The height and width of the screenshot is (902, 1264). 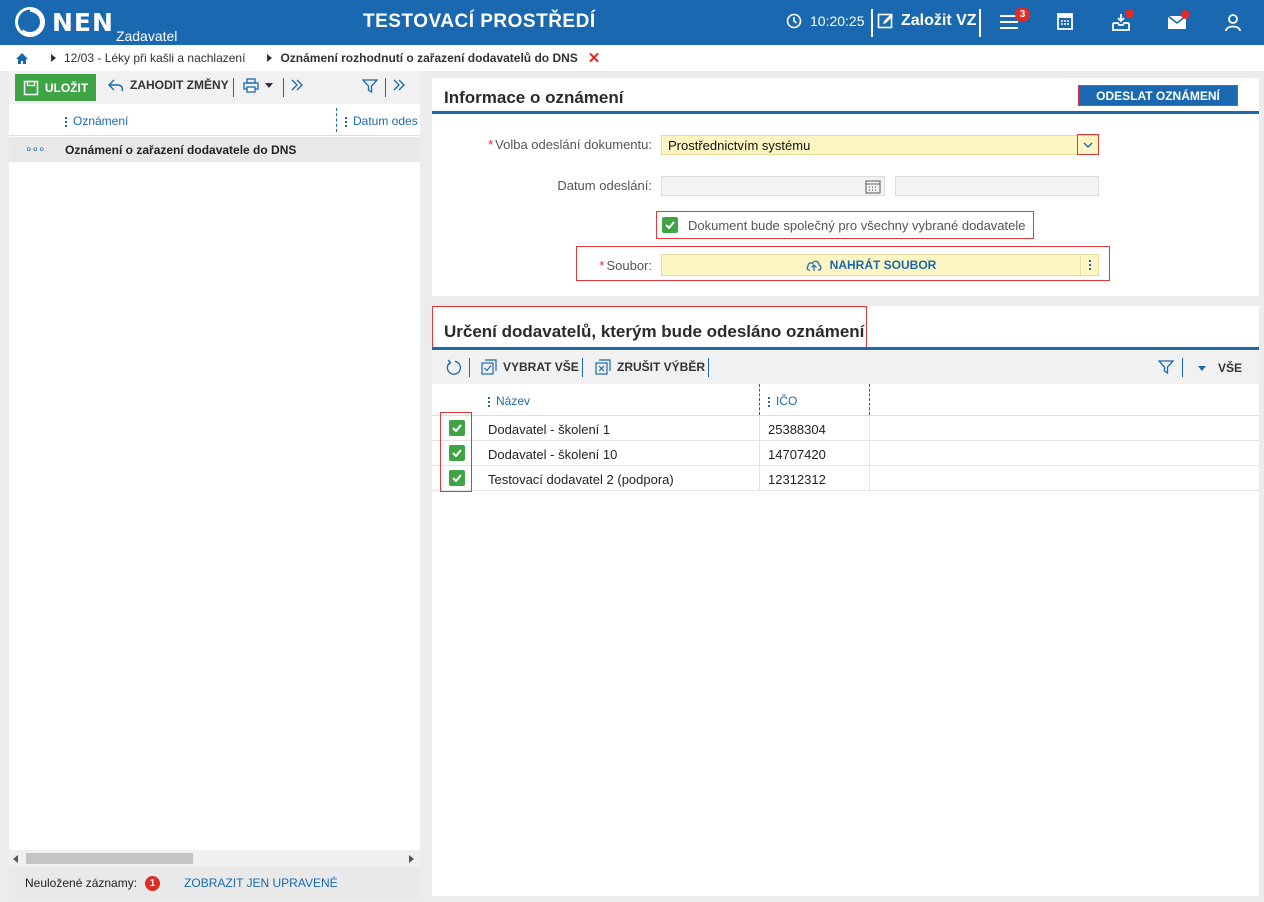 What do you see at coordinates (154, 58) in the screenshot?
I see `breadcrumb-parent: 12/03 - Léky při kašli a nachlazení` at bounding box center [154, 58].